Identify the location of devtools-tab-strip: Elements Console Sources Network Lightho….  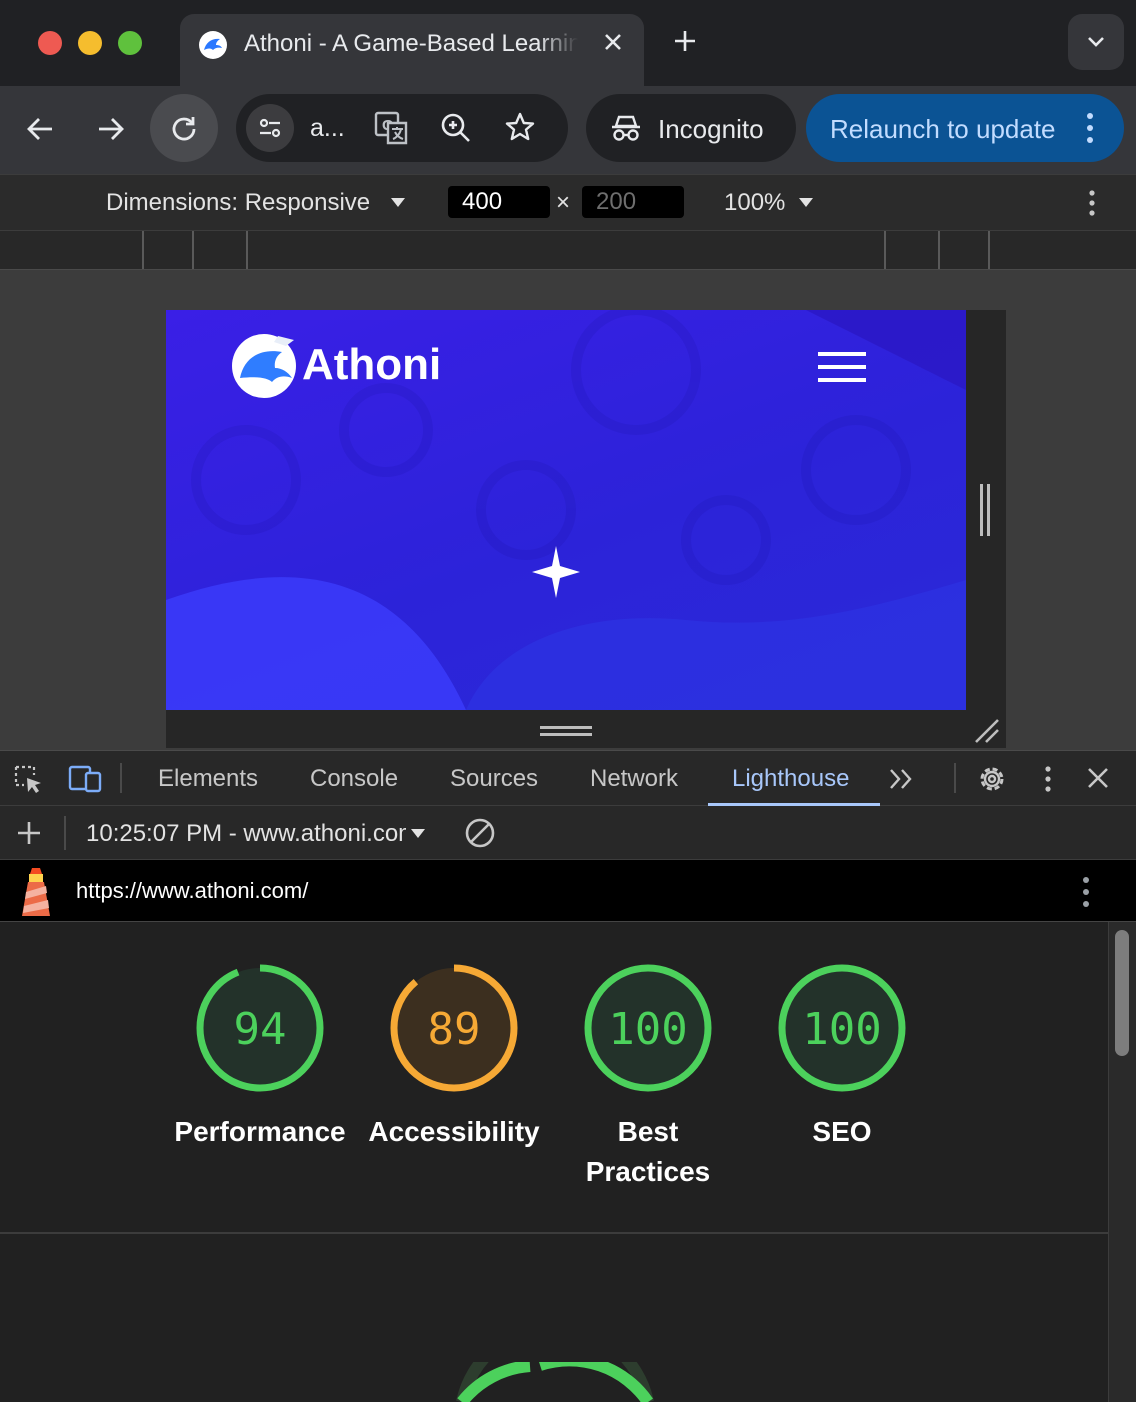
(568, 778).